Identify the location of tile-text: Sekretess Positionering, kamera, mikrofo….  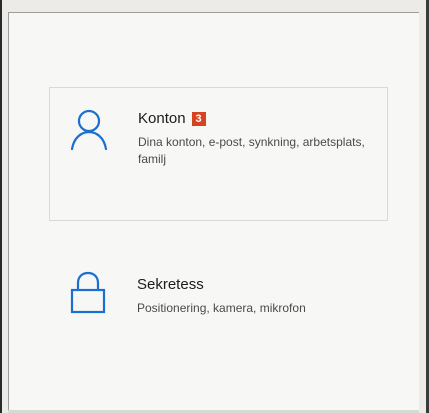
(257, 296).